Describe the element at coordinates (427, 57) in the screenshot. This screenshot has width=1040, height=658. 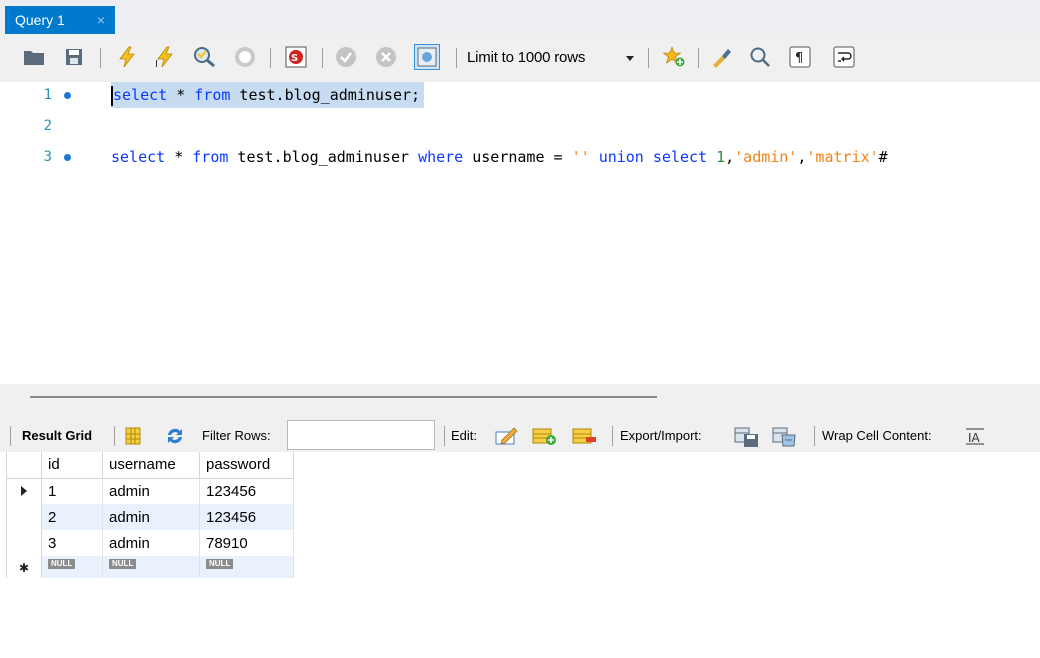
I see `autocommit-icon` at that location.